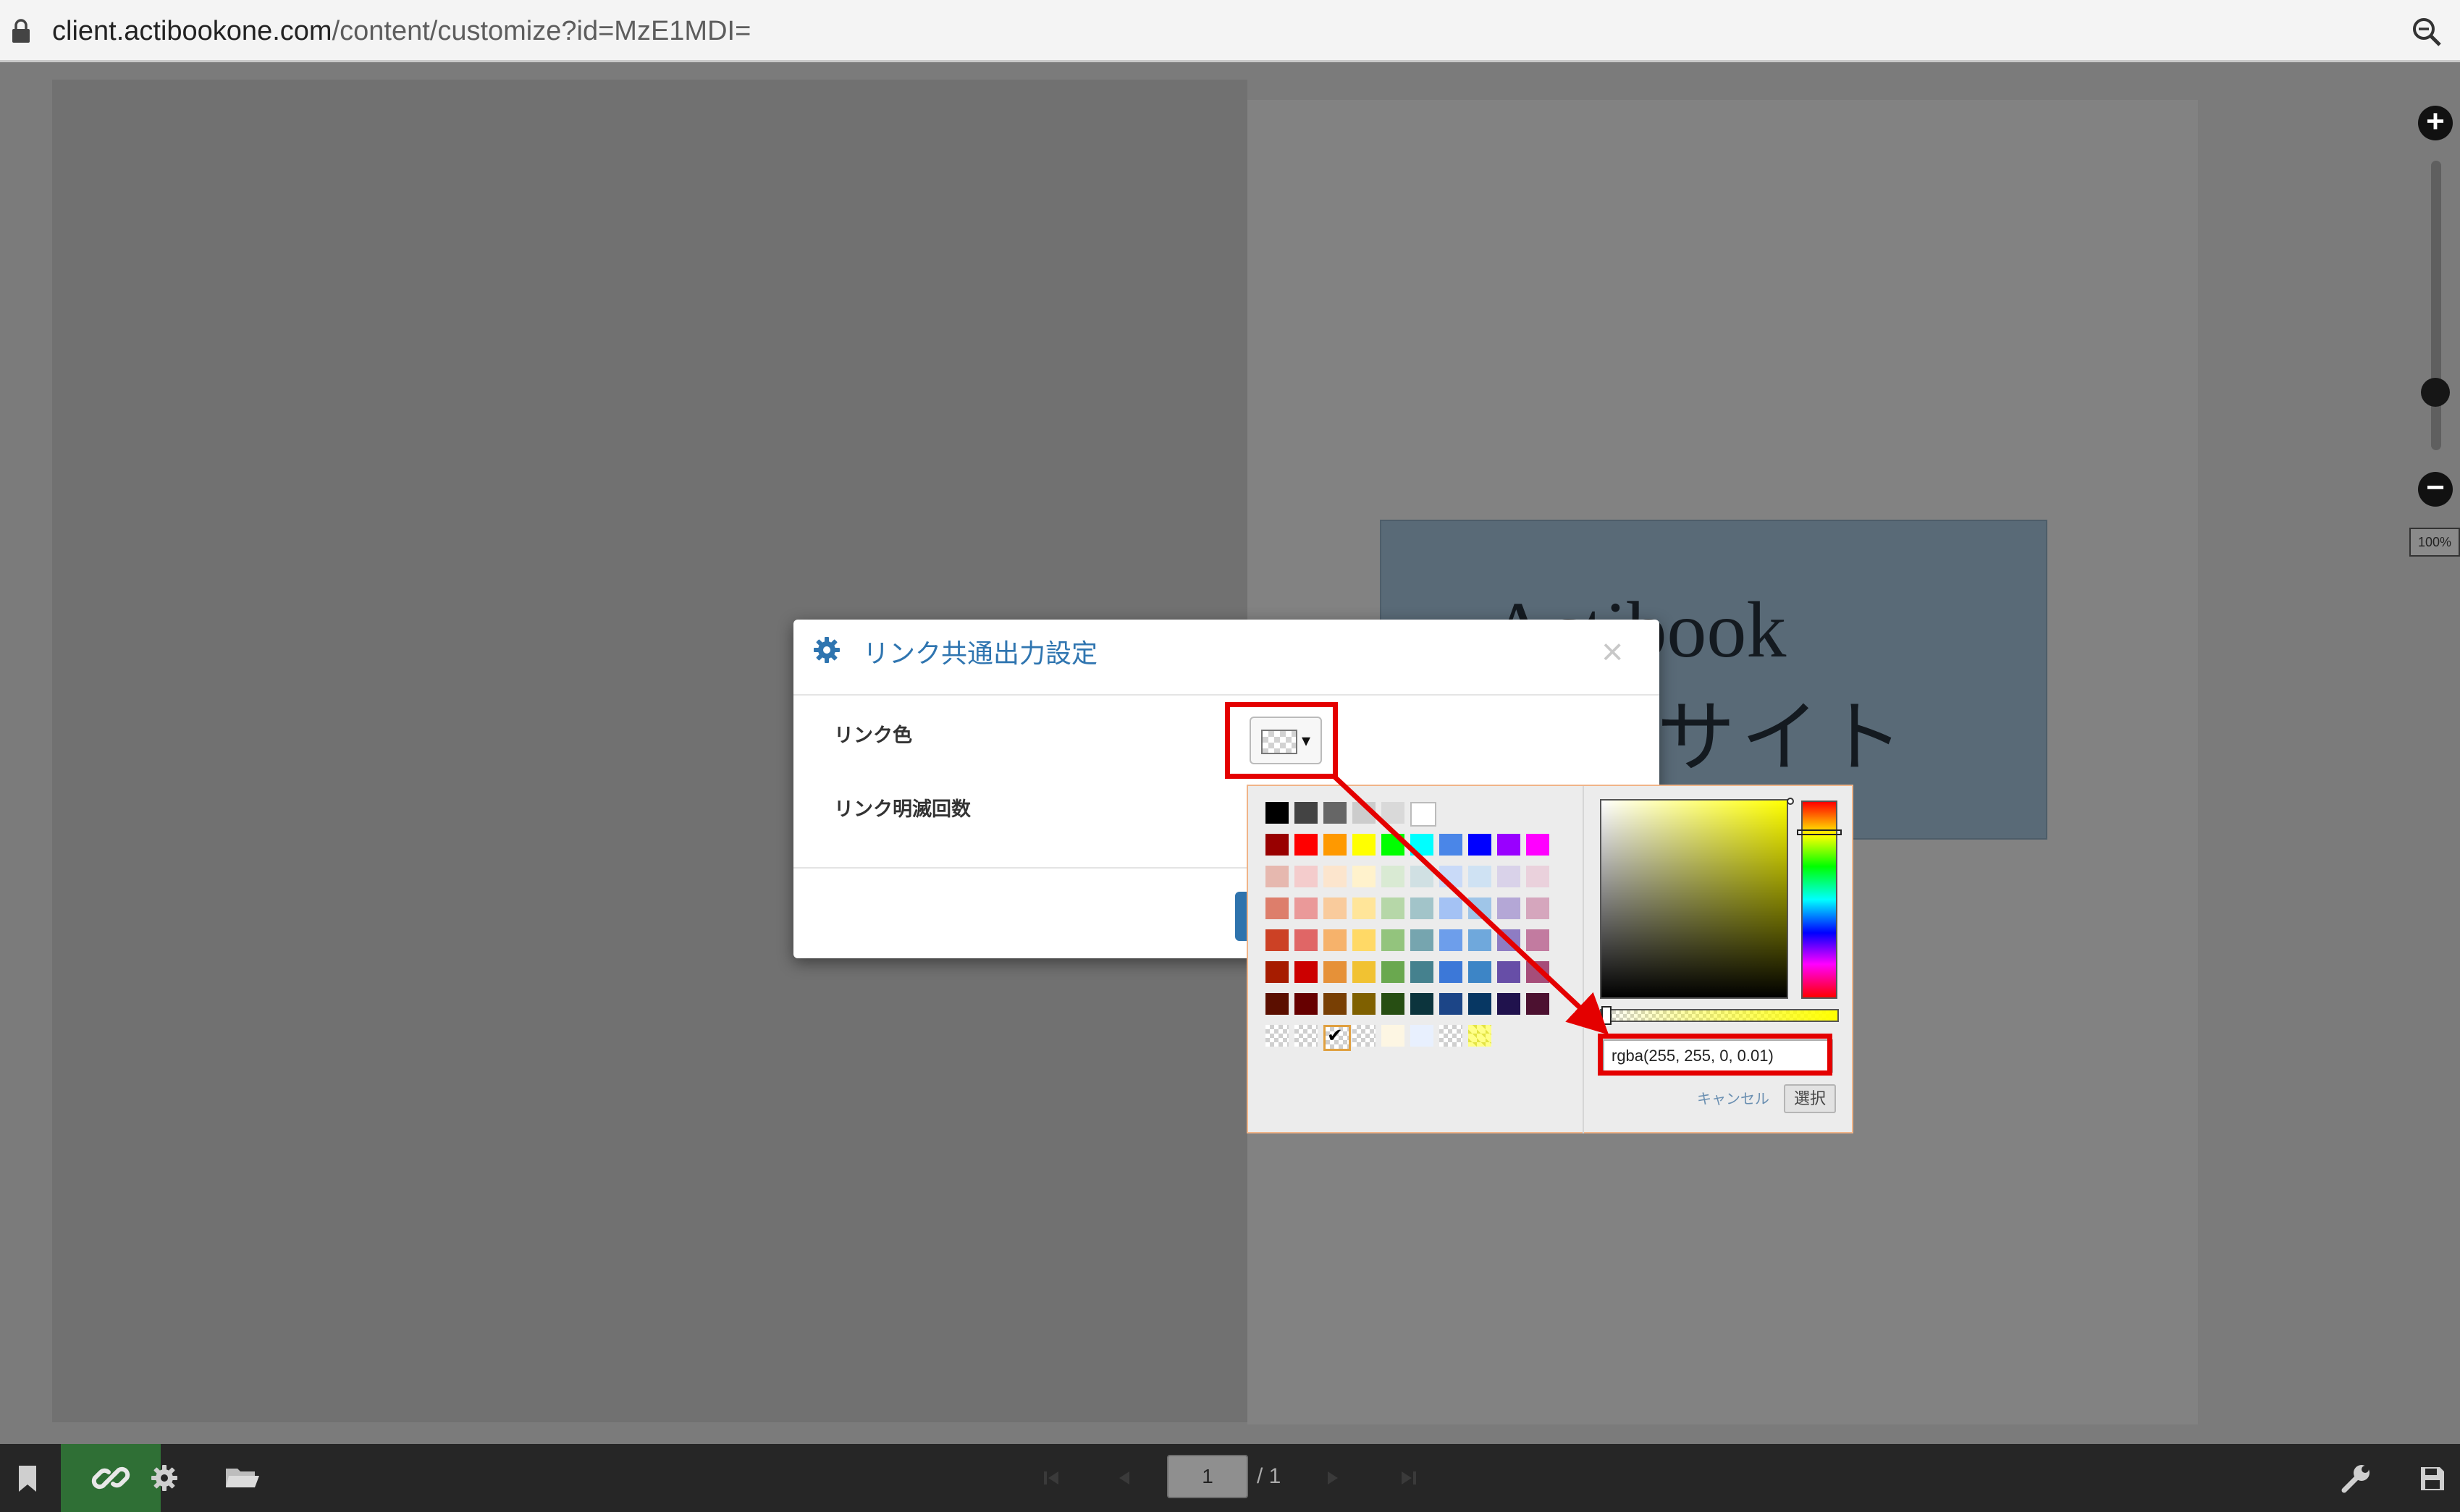 This screenshot has height=1512, width=2460. I want to click on alpha-slider, so click(1720, 1015).